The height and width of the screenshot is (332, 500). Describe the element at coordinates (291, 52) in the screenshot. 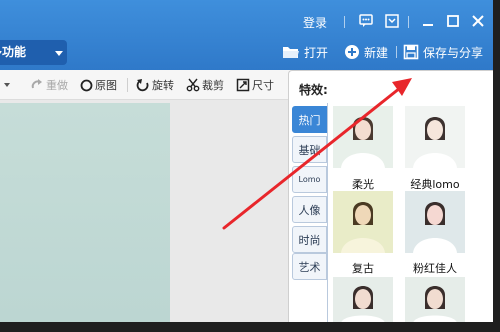

I see `folder-icon` at that location.